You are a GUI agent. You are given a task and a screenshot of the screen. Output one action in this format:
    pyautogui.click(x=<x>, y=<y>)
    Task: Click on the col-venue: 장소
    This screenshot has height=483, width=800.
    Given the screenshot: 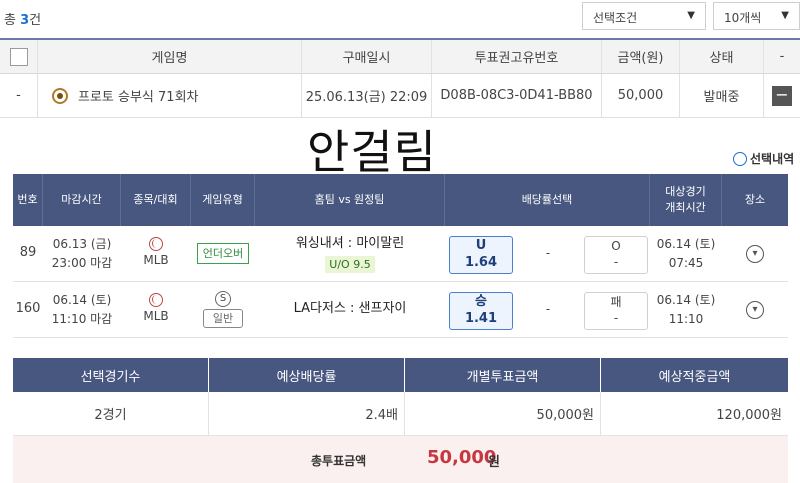 What is the action you would take?
    pyautogui.click(x=755, y=199)
    